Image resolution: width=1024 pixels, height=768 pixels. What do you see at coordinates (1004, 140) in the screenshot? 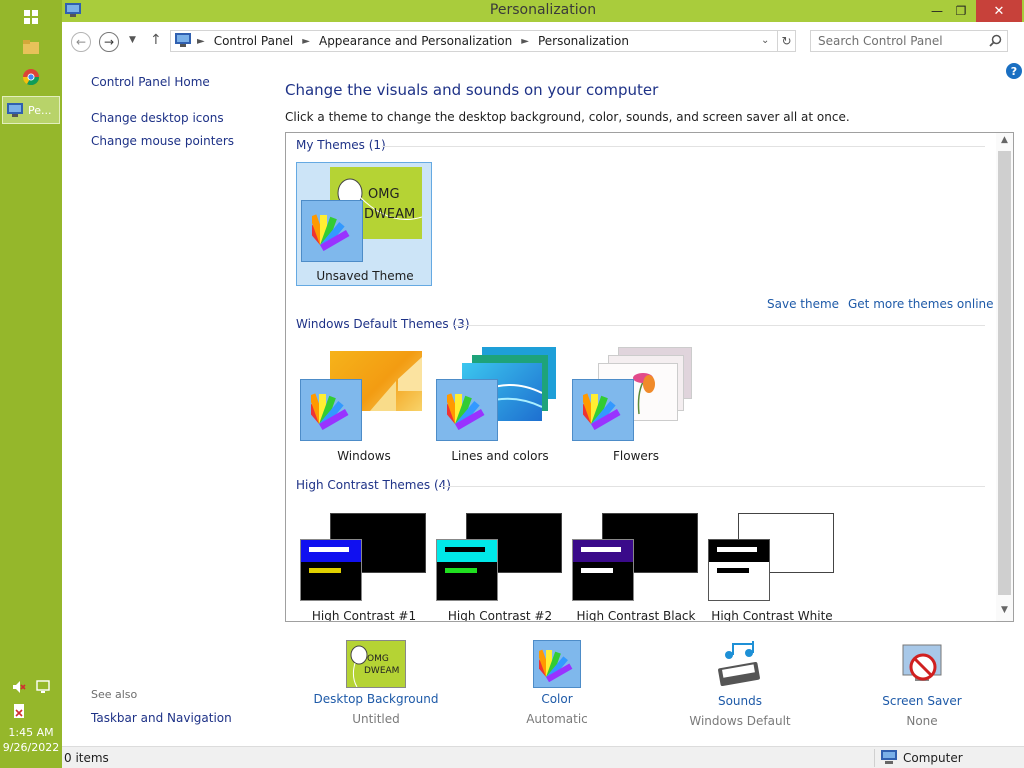
I see `scroll-up-icon: ▲` at bounding box center [1004, 140].